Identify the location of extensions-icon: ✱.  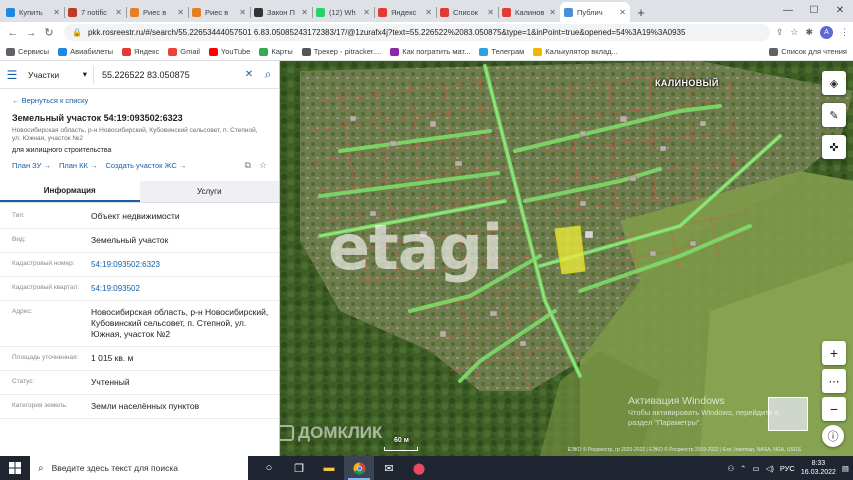
(809, 32).